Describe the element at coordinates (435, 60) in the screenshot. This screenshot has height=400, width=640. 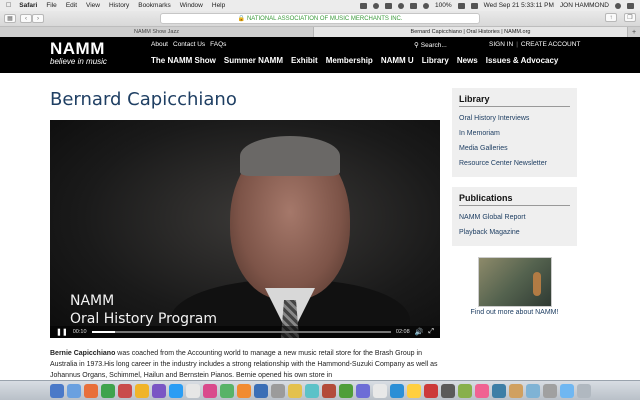
I see `nav-library: Library` at that location.